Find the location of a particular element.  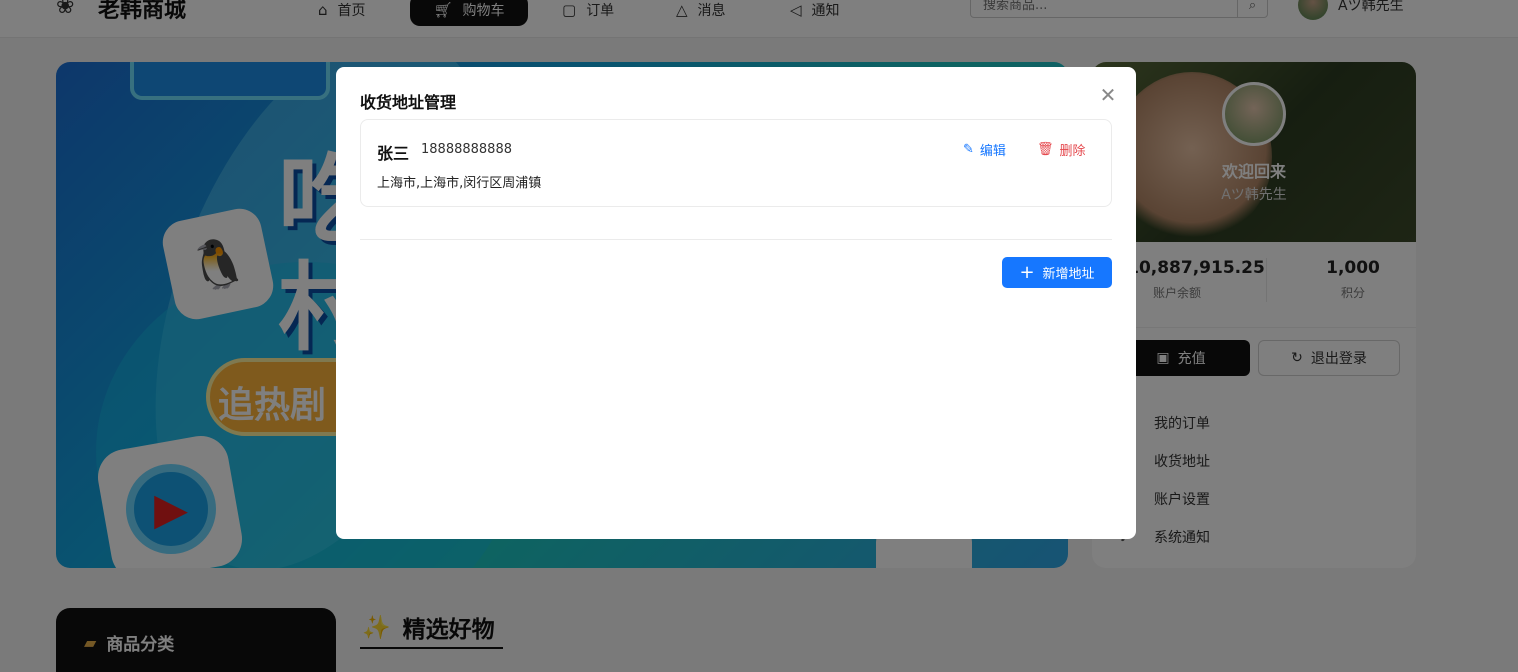

add-address-button: + 新增地址 is located at coordinates (1057, 272).